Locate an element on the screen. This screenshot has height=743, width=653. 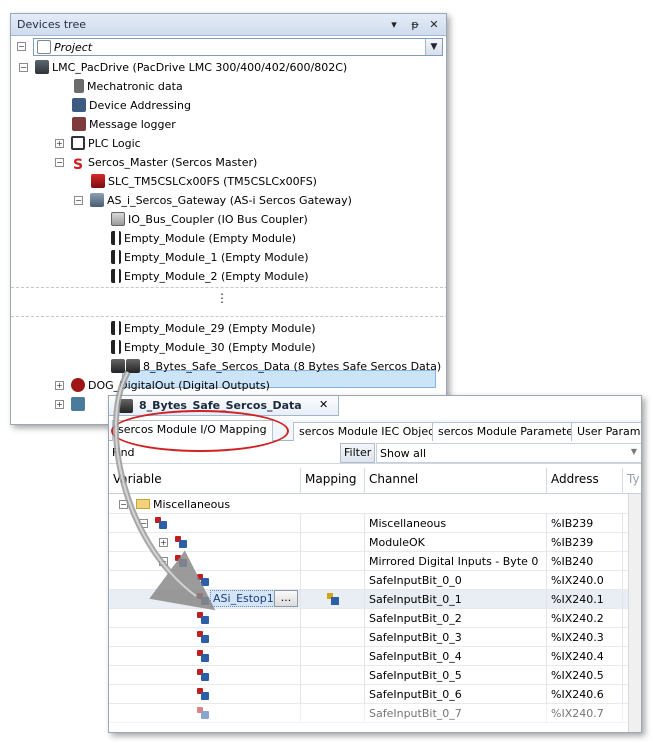
annotation-arrow is located at coordinates (164, 490).